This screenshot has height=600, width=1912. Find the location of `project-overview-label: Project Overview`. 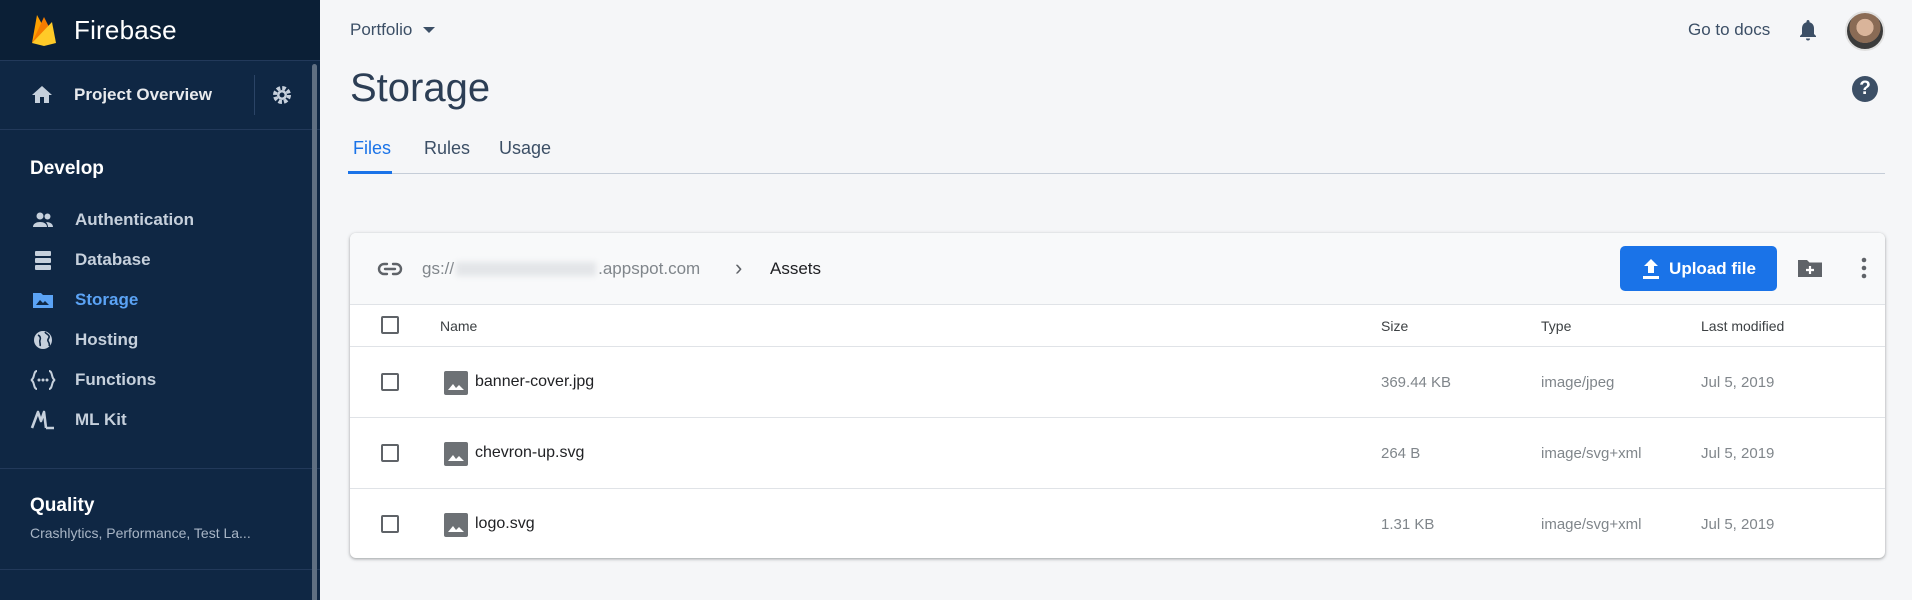

project-overview-label: Project Overview is located at coordinates (143, 94).